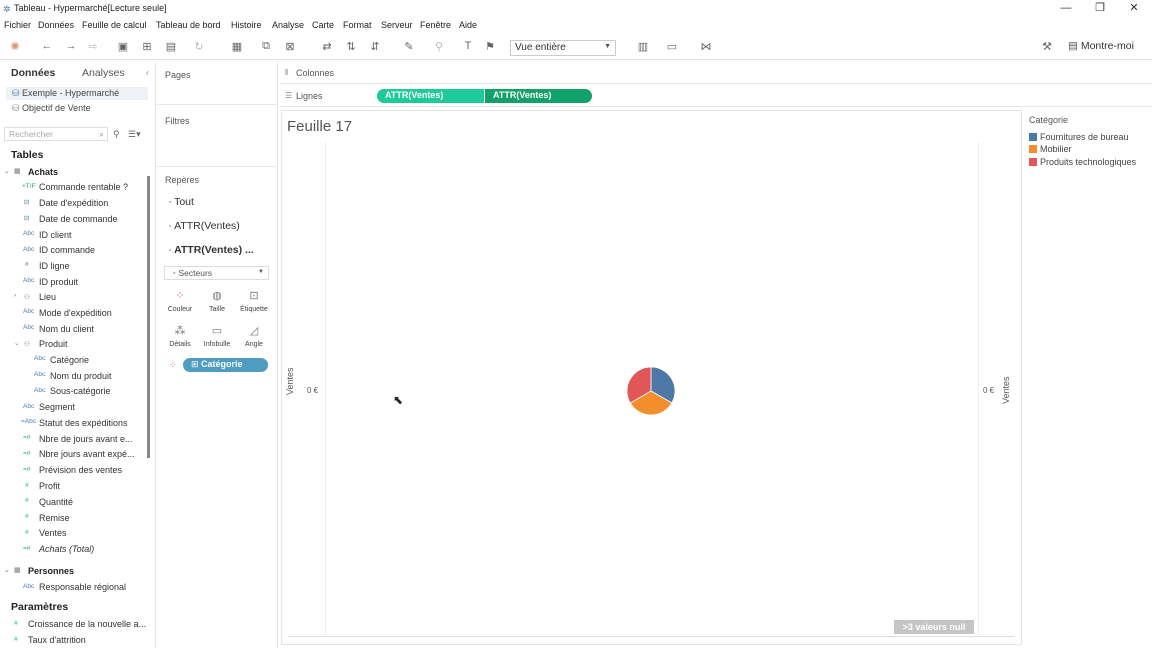 The width and height of the screenshot is (1152, 648). I want to click on field-date-commande: Date de commande, so click(78, 219).